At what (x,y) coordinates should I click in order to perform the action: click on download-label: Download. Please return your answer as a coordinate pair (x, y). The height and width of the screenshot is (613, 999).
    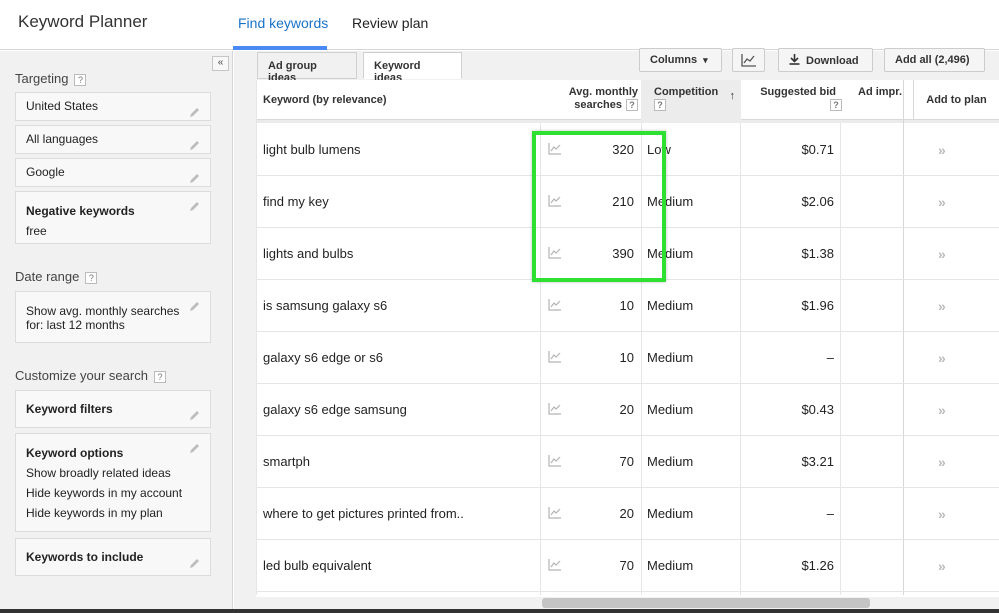
    Looking at the image, I should click on (832, 61).